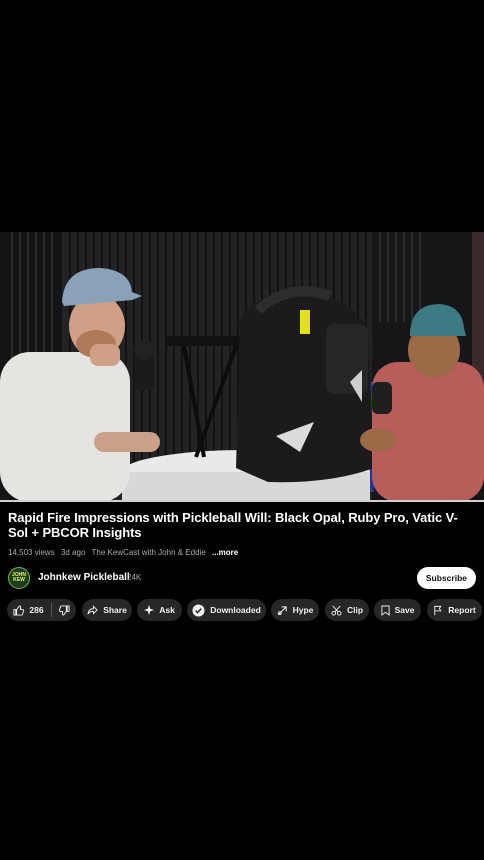 This screenshot has width=484, height=860. What do you see at coordinates (462, 610) in the screenshot?
I see `report-label: Report` at bounding box center [462, 610].